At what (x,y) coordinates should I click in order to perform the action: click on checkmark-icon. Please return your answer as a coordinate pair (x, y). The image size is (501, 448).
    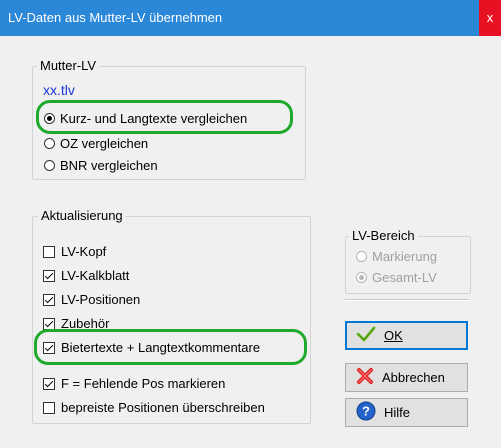
    Looking at the image, I should click on (366, 335).